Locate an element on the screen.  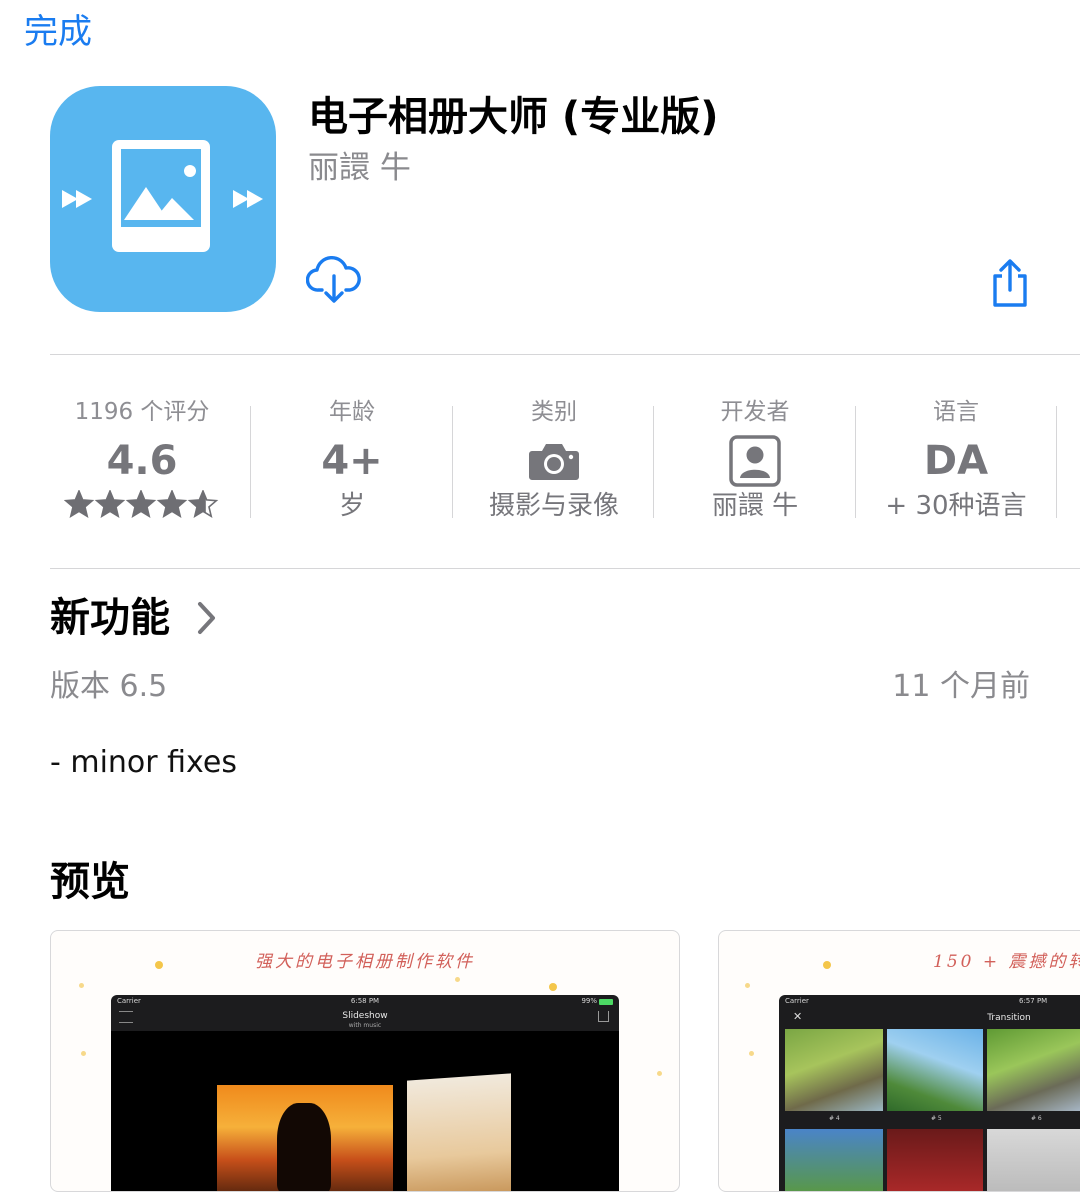
info-language: 语言 DA + 30种语言 is located at coordinates (956, 472).